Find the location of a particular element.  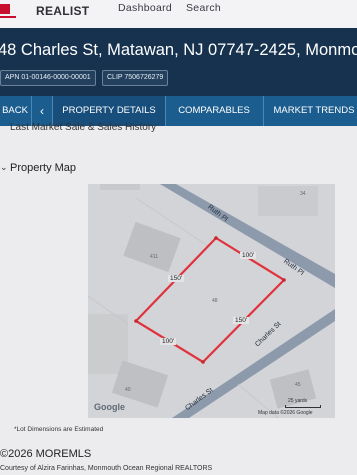

top-bar: REALIST Dashboard Search is located at coordinates (178, 14).